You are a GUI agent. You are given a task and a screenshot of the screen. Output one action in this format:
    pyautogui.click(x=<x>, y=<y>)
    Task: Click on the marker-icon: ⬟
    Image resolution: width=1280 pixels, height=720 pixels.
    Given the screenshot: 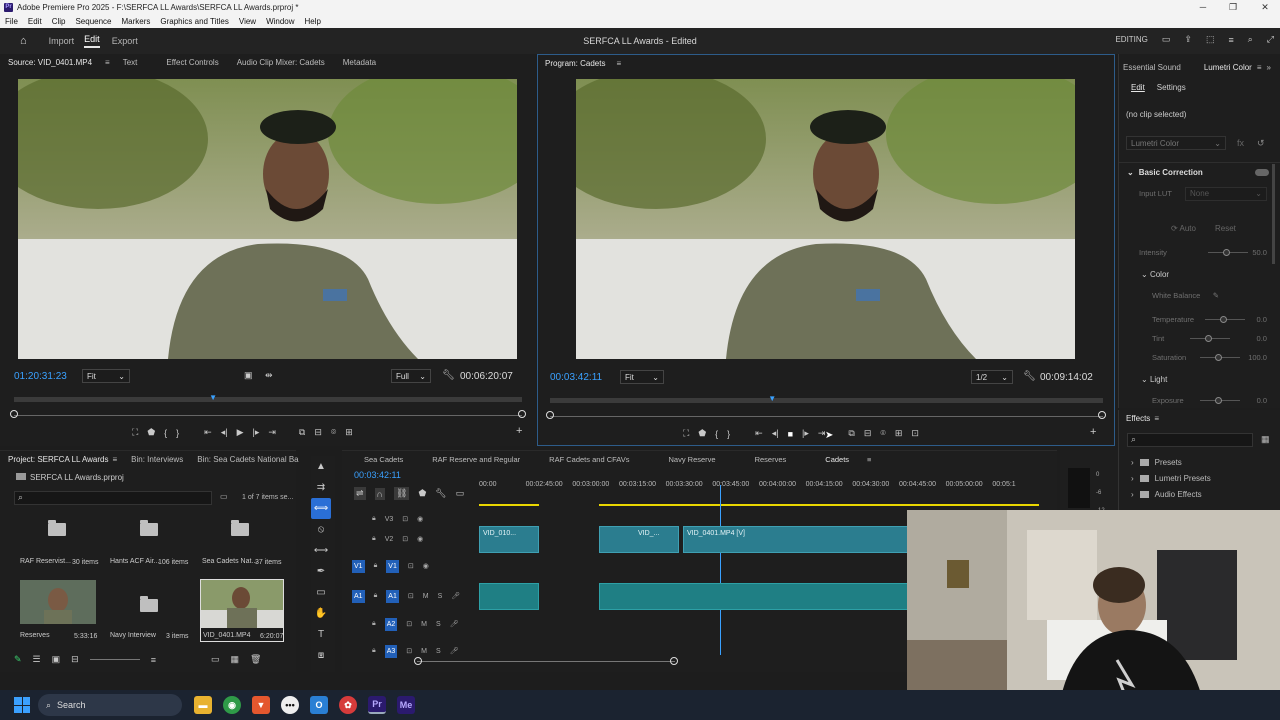 What is the action you would take?
    pyautogui.click(x=702, y=433)
    